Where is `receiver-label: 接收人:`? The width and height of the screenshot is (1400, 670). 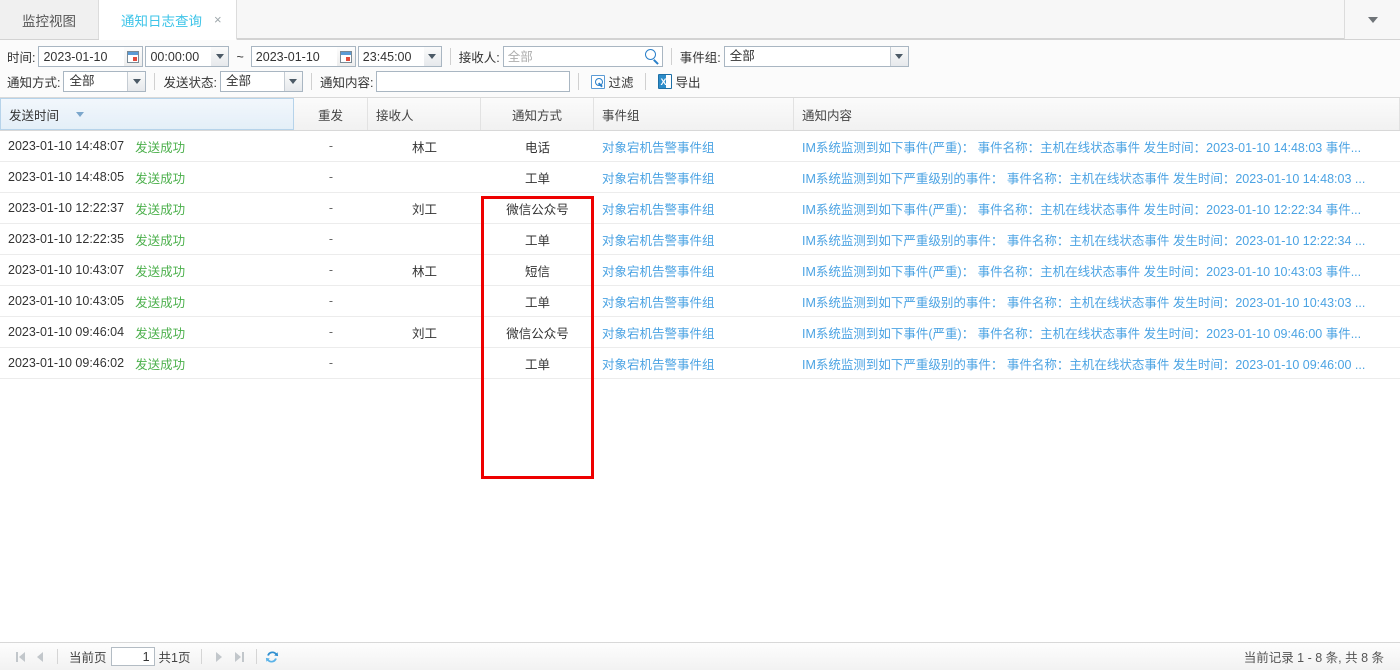 receiver-label: 接收人: is located at coordinates (479, 58).